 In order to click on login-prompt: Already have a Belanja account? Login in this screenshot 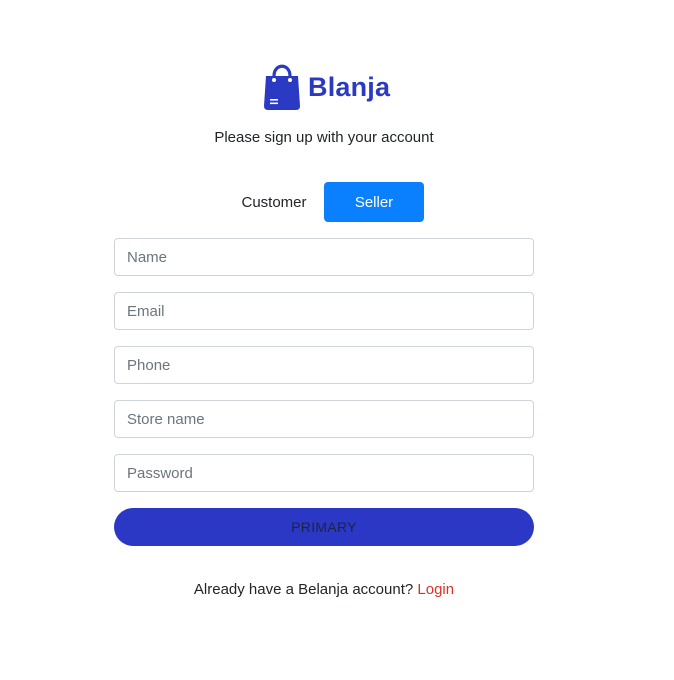, I will do `click(324, 589)`.